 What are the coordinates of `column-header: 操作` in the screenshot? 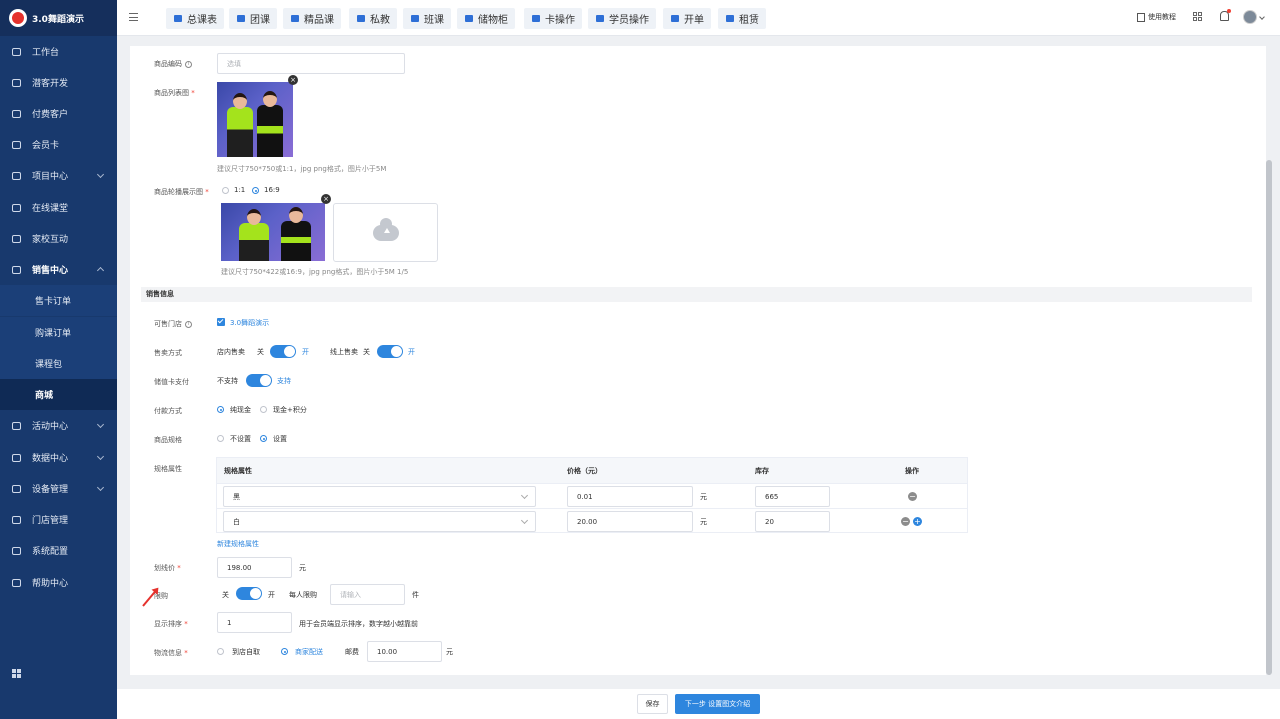 It's located at (912, 471).